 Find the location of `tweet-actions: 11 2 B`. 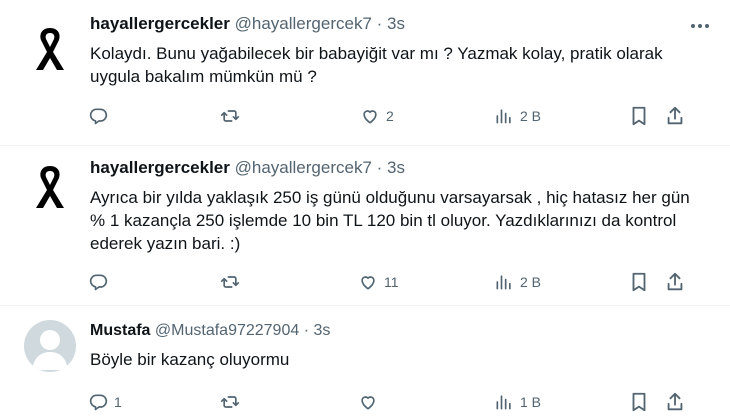

tweet-actions: 11 2 B is located at coordinates (388, 282).